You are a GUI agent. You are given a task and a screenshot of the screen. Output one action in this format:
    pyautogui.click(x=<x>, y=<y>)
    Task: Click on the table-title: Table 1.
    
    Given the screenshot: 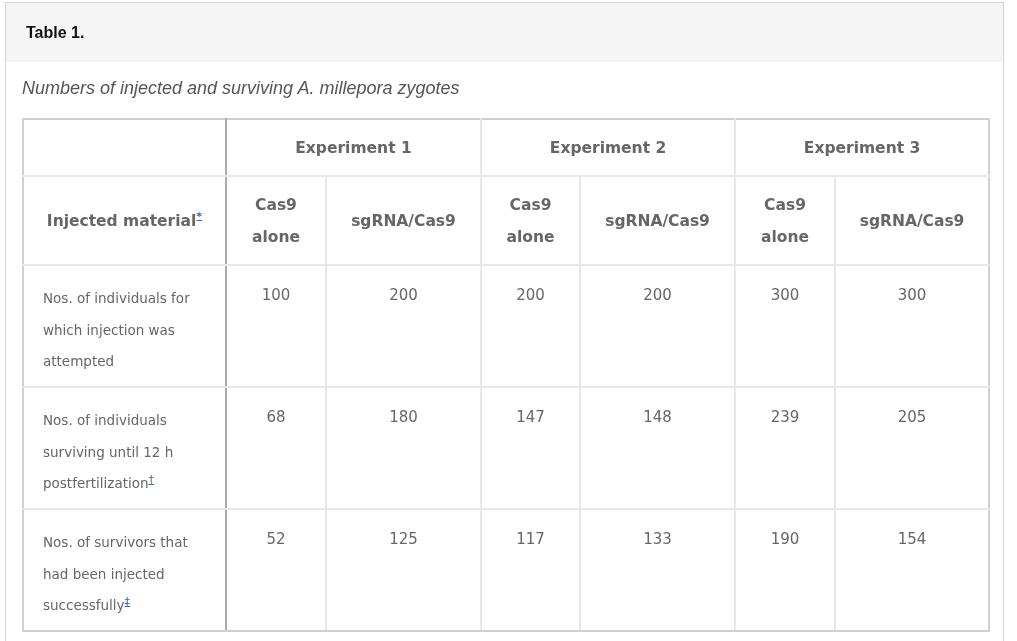 What is the action you would take?
    pyautogui.click(x=55, y=32)
    